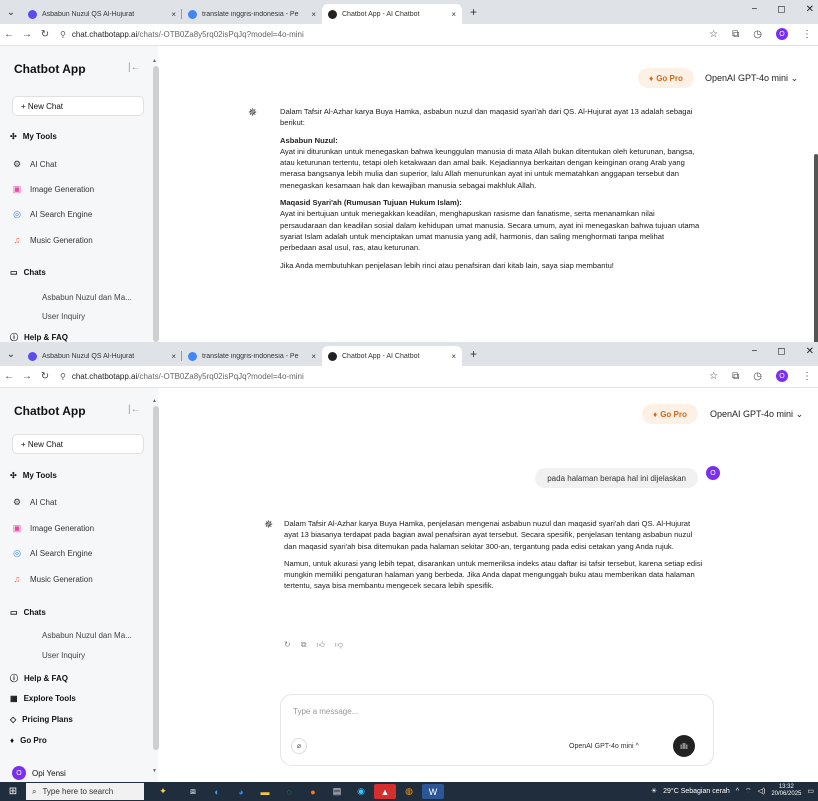 The height and width of the screenshot is (801, 818). I want to click on copilot-icon: ◐, so click(217, 791).